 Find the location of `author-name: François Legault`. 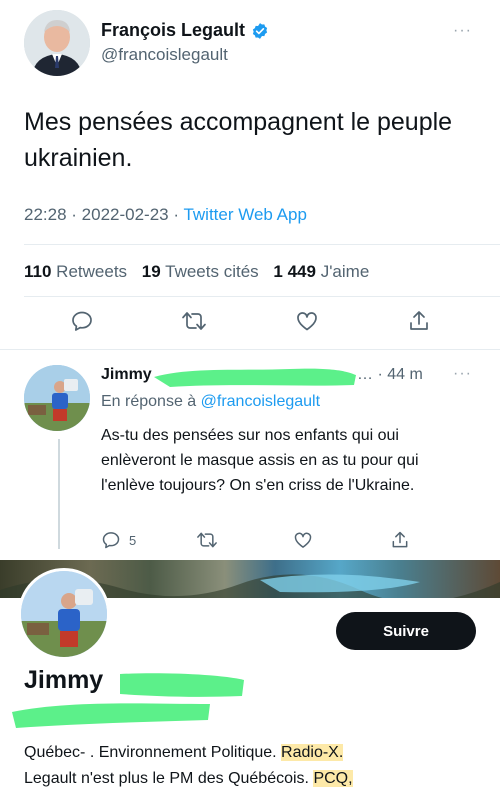

author-name: François Legault is located at coordinates (173, 30).